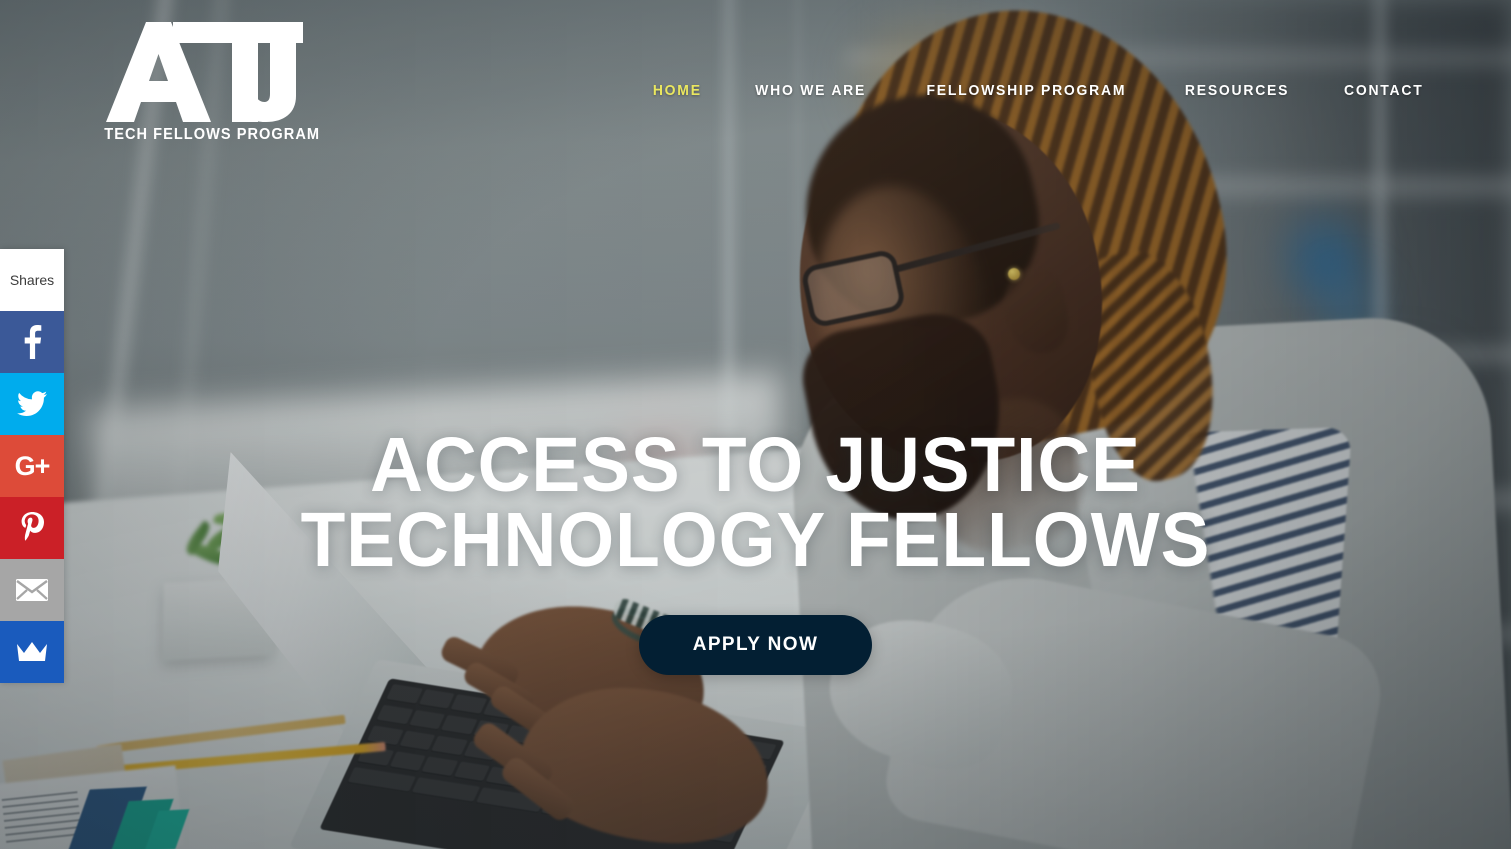  I want to click on nav-item-home: HOME, so click(677, 90).